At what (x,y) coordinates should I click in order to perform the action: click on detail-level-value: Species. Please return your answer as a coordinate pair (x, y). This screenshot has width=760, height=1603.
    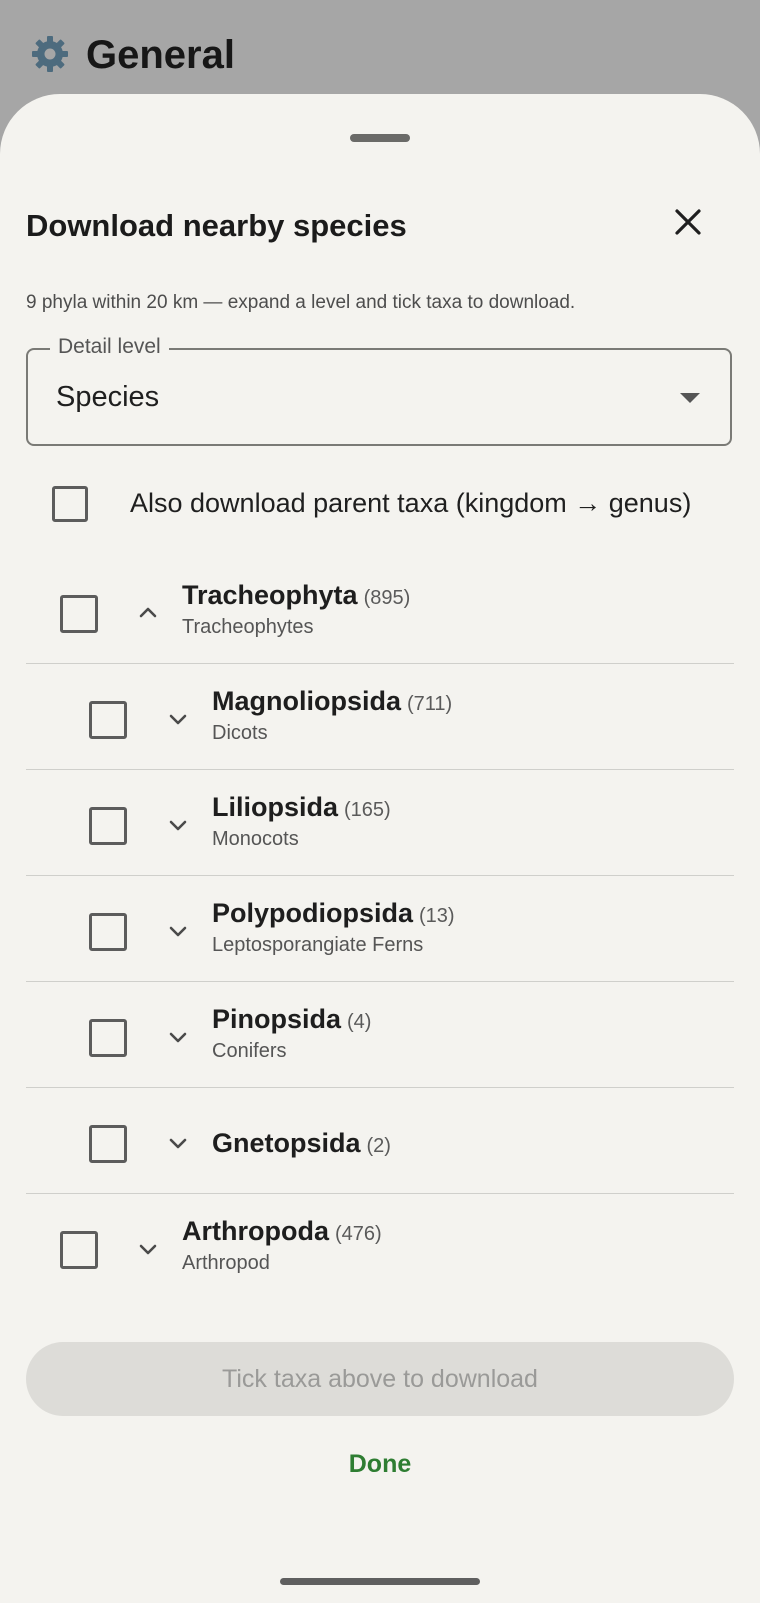
    Looking at the image, I should click on (108, 397).